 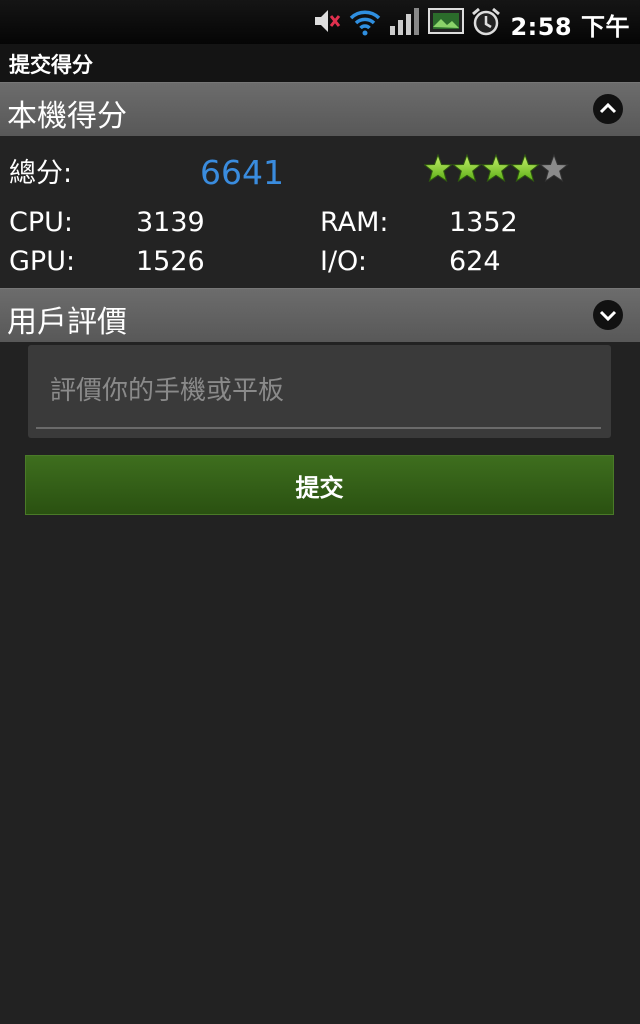 What do you see at coordinates (570, 27) in the screenshot?
I see `status-time: 2:58 下午` at bounding box center [570, 27].